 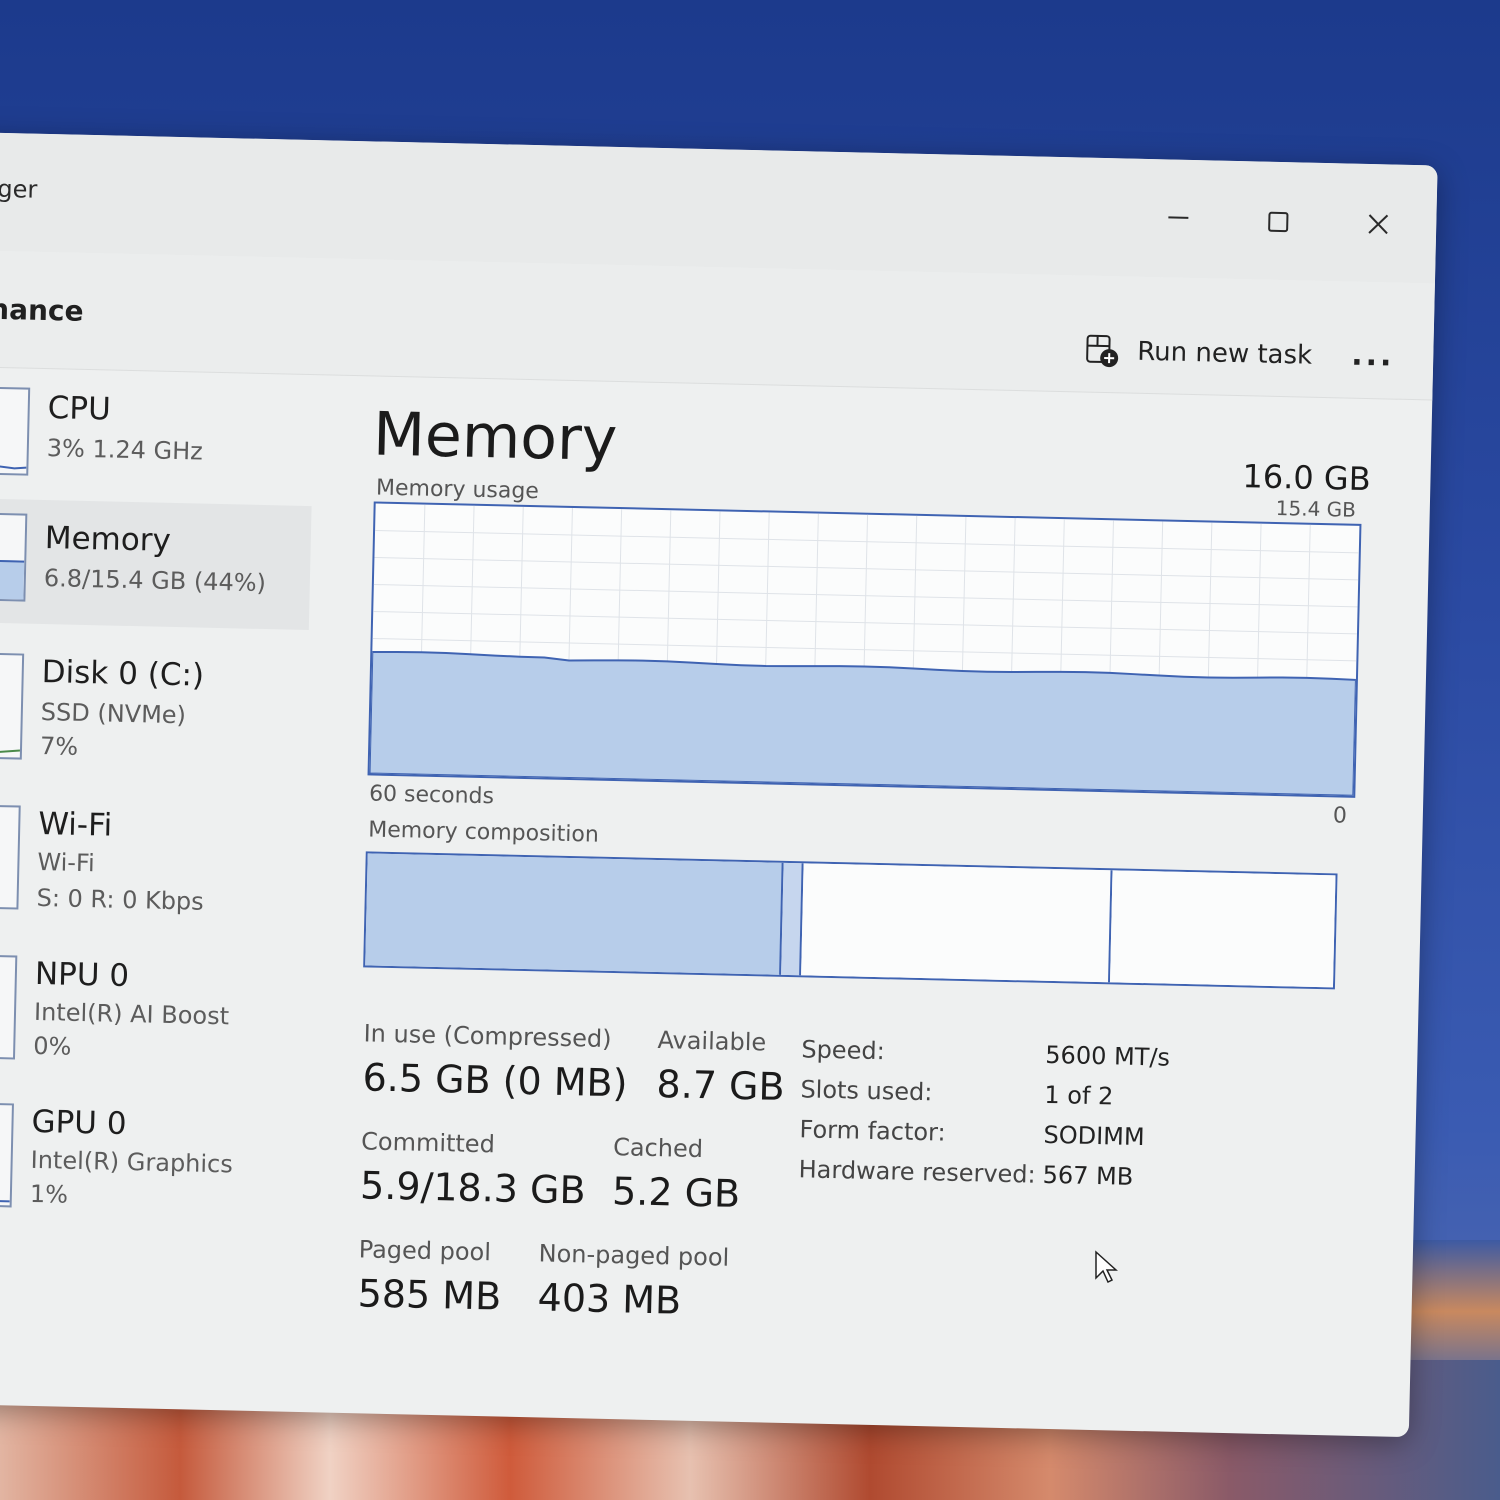 What do you see at coordinates (495, 437) in the screenshot?
I see `memory-heading: Memory` at bounding box center [495, 437].